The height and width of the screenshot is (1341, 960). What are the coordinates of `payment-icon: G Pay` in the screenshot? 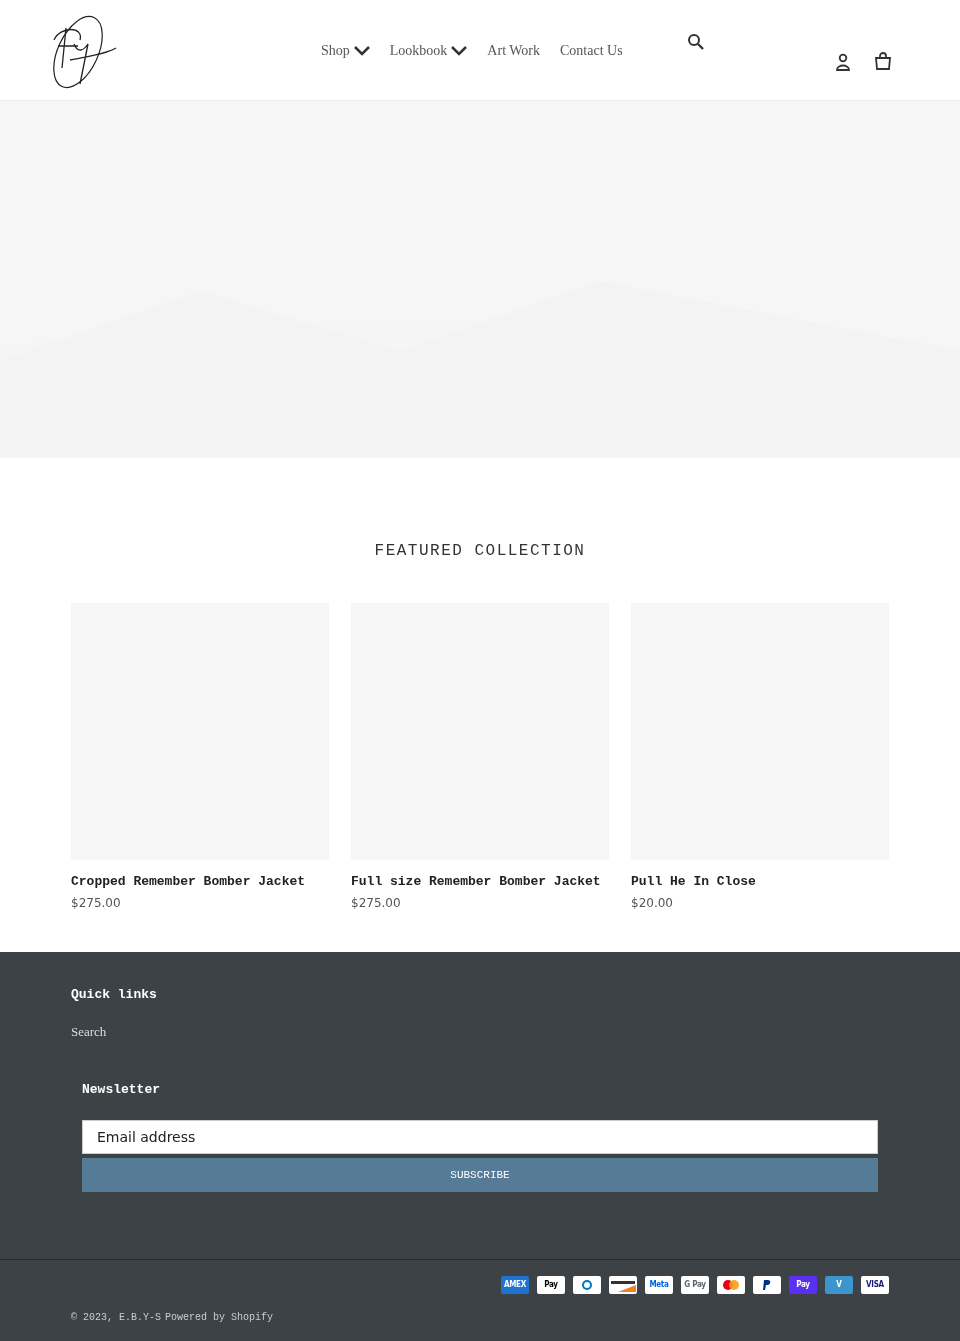 It's located at (695, 1285).